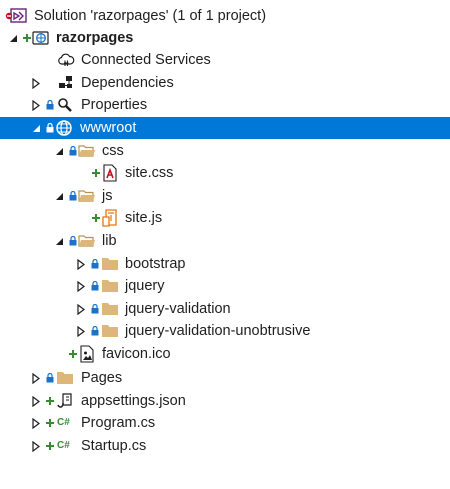 The height and width of the screenshot is (489, 450). Describe the element at coordinates (225, 196) in the screenshot. I see `tree-row-js-folder: js` at that location.